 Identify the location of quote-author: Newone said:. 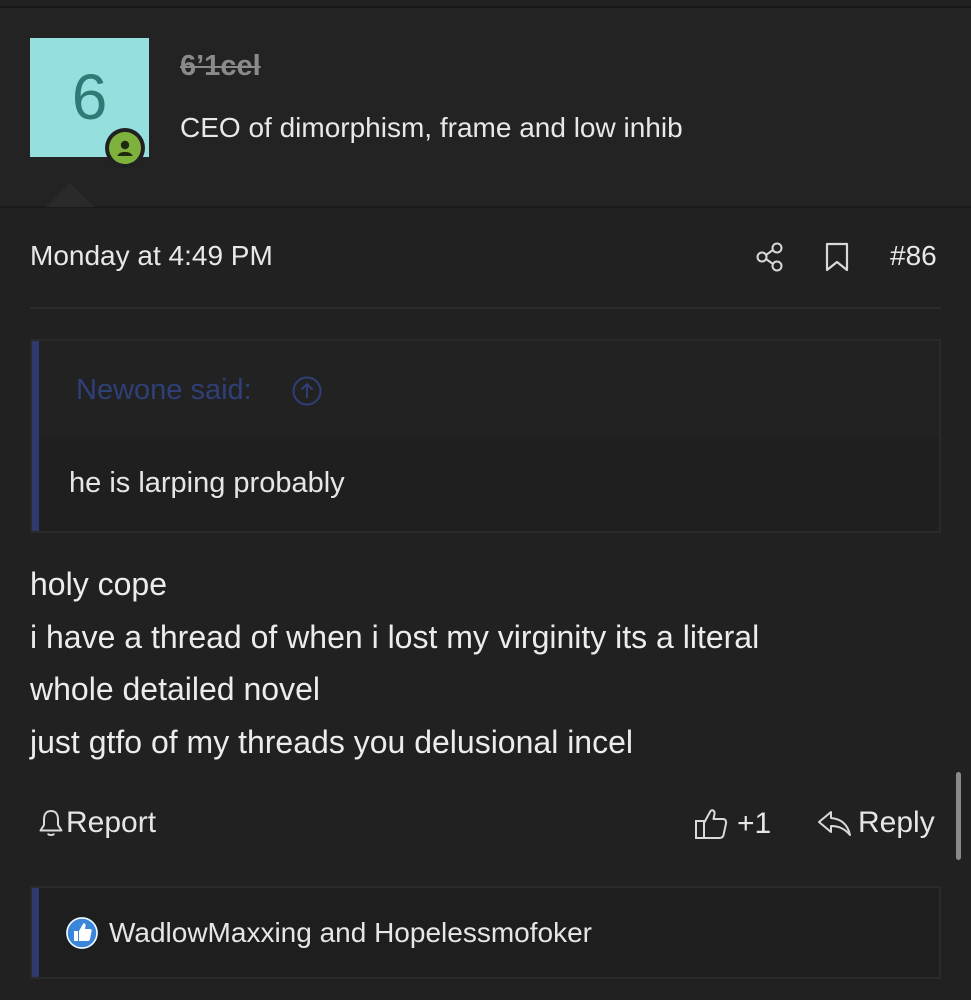
(164, 390).